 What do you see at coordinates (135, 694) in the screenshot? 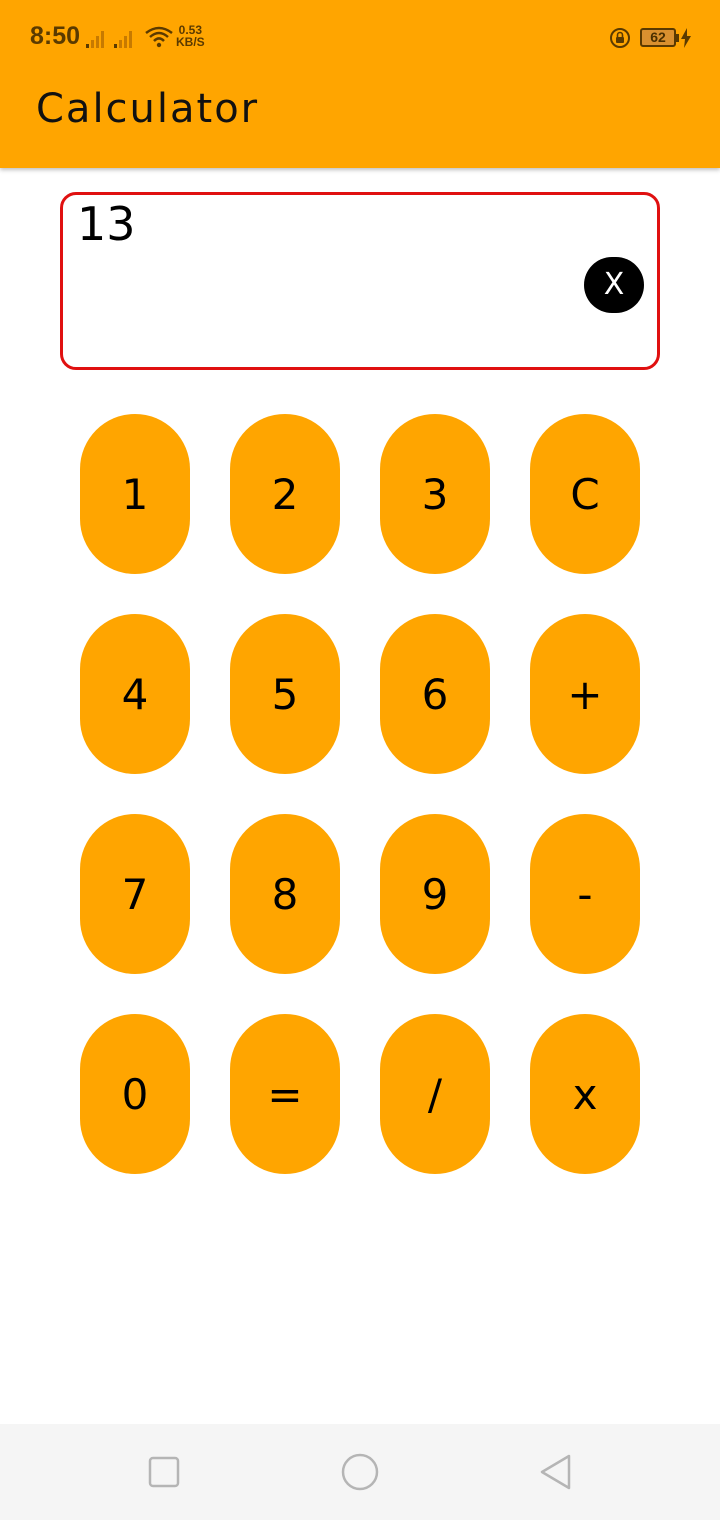
I see `key-4: 4` at bounding box center [135, 694].